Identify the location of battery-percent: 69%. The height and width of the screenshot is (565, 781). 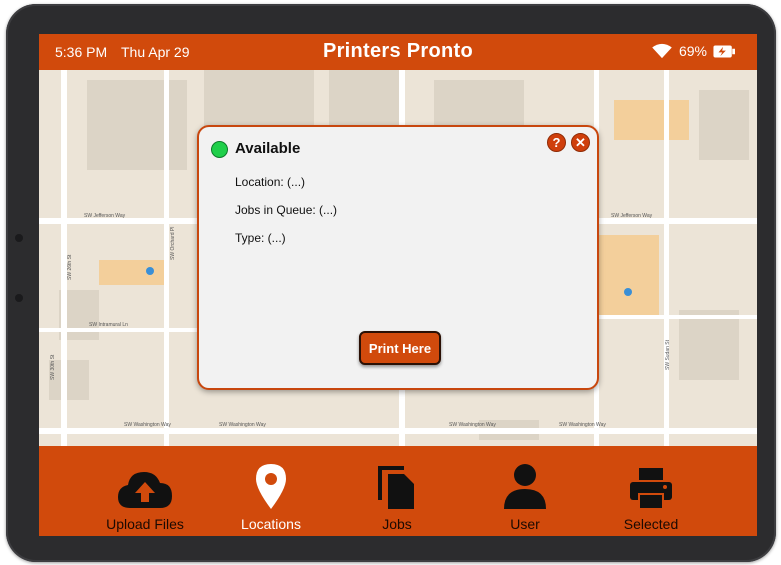
(692, 51).